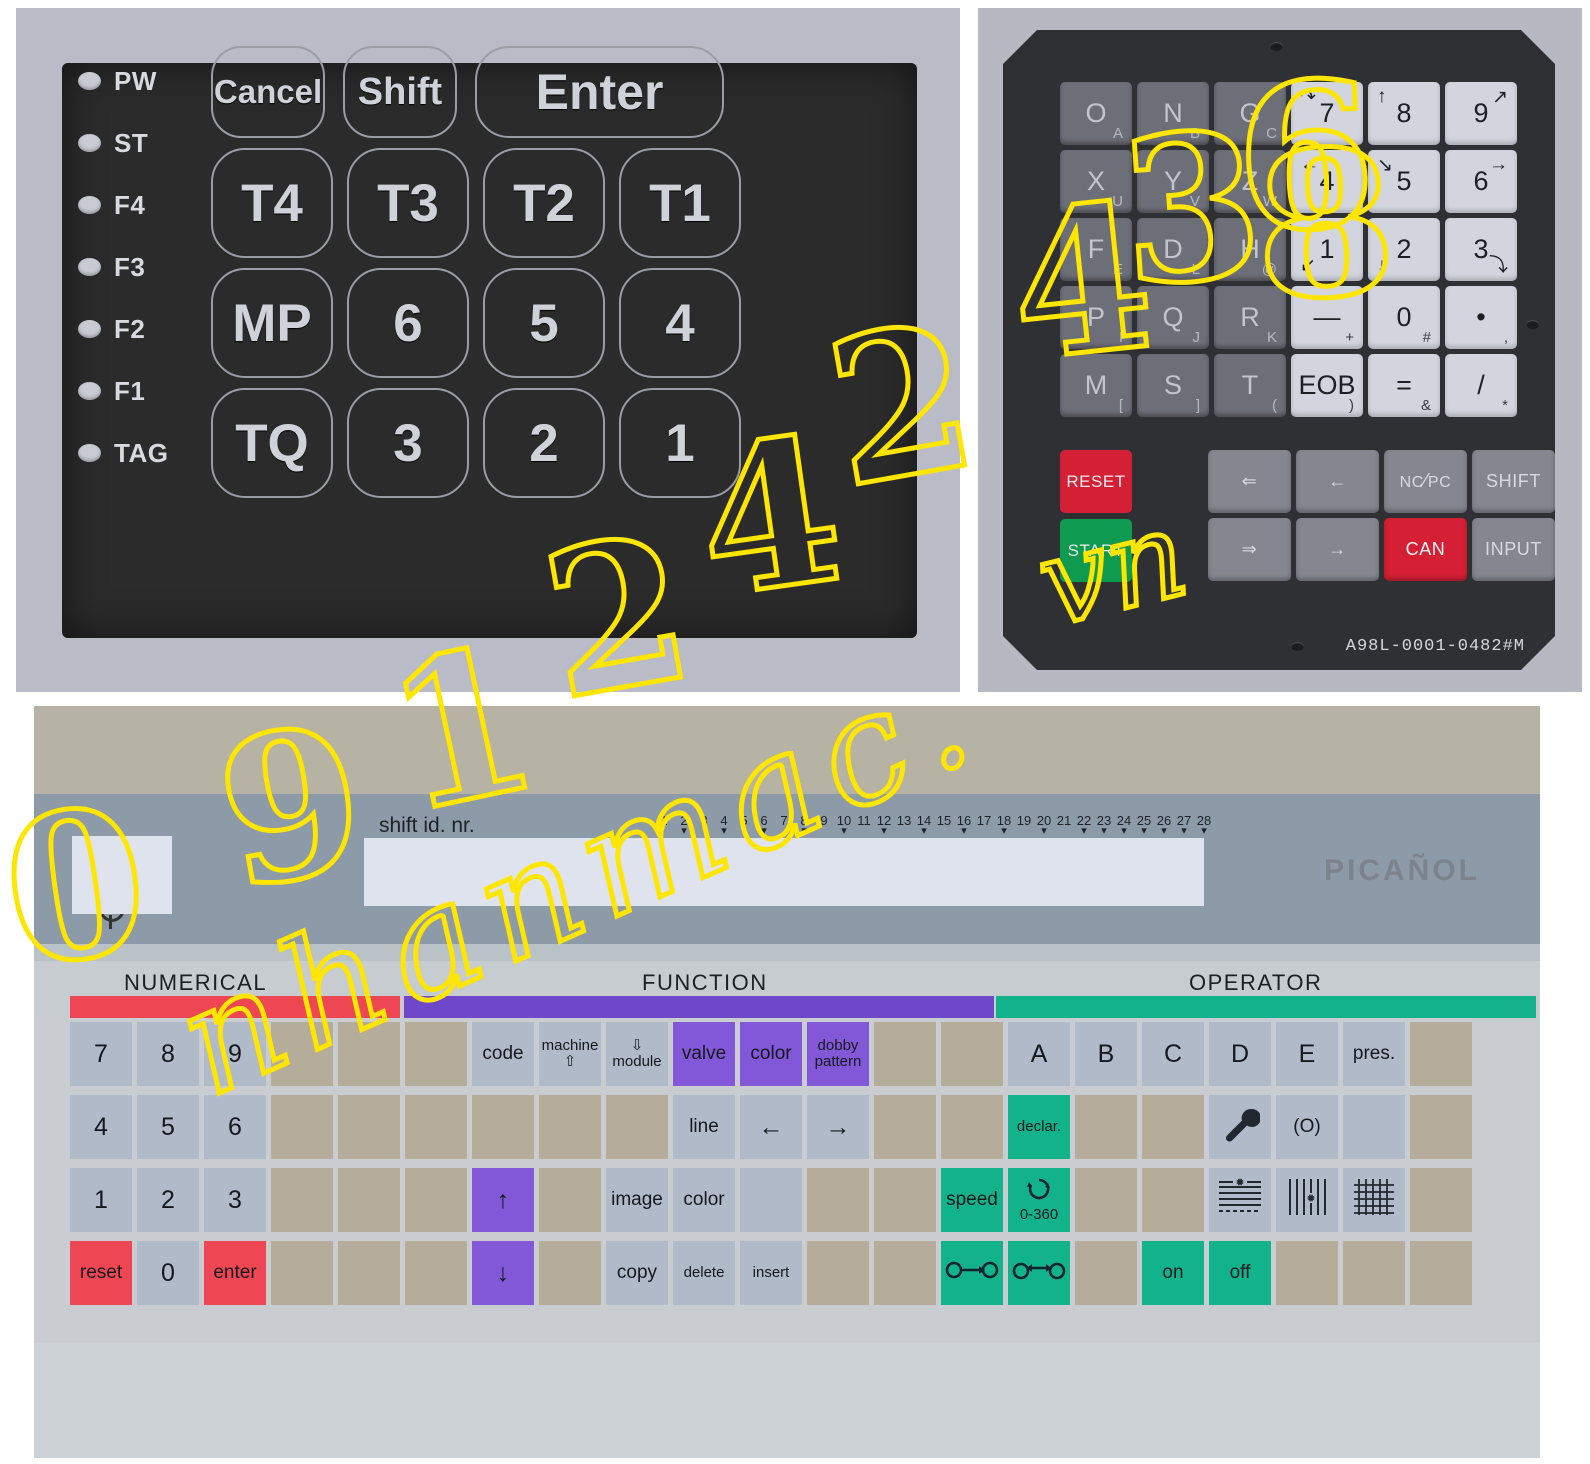  What do you see at coordinates (1513, 481) in the screenshot?
I see `shift-key: SHIFT` at bounding box center [1513, 481].